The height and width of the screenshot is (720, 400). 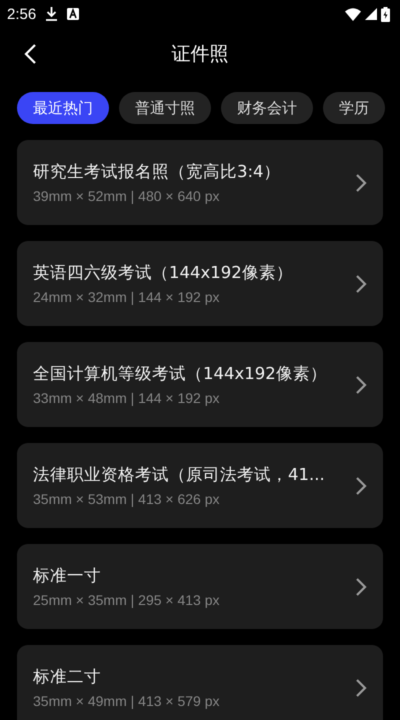 What do you see at coordinates (385, 14) in the screenshot?
I see `battery-icon` at bounding box center [385, 14].